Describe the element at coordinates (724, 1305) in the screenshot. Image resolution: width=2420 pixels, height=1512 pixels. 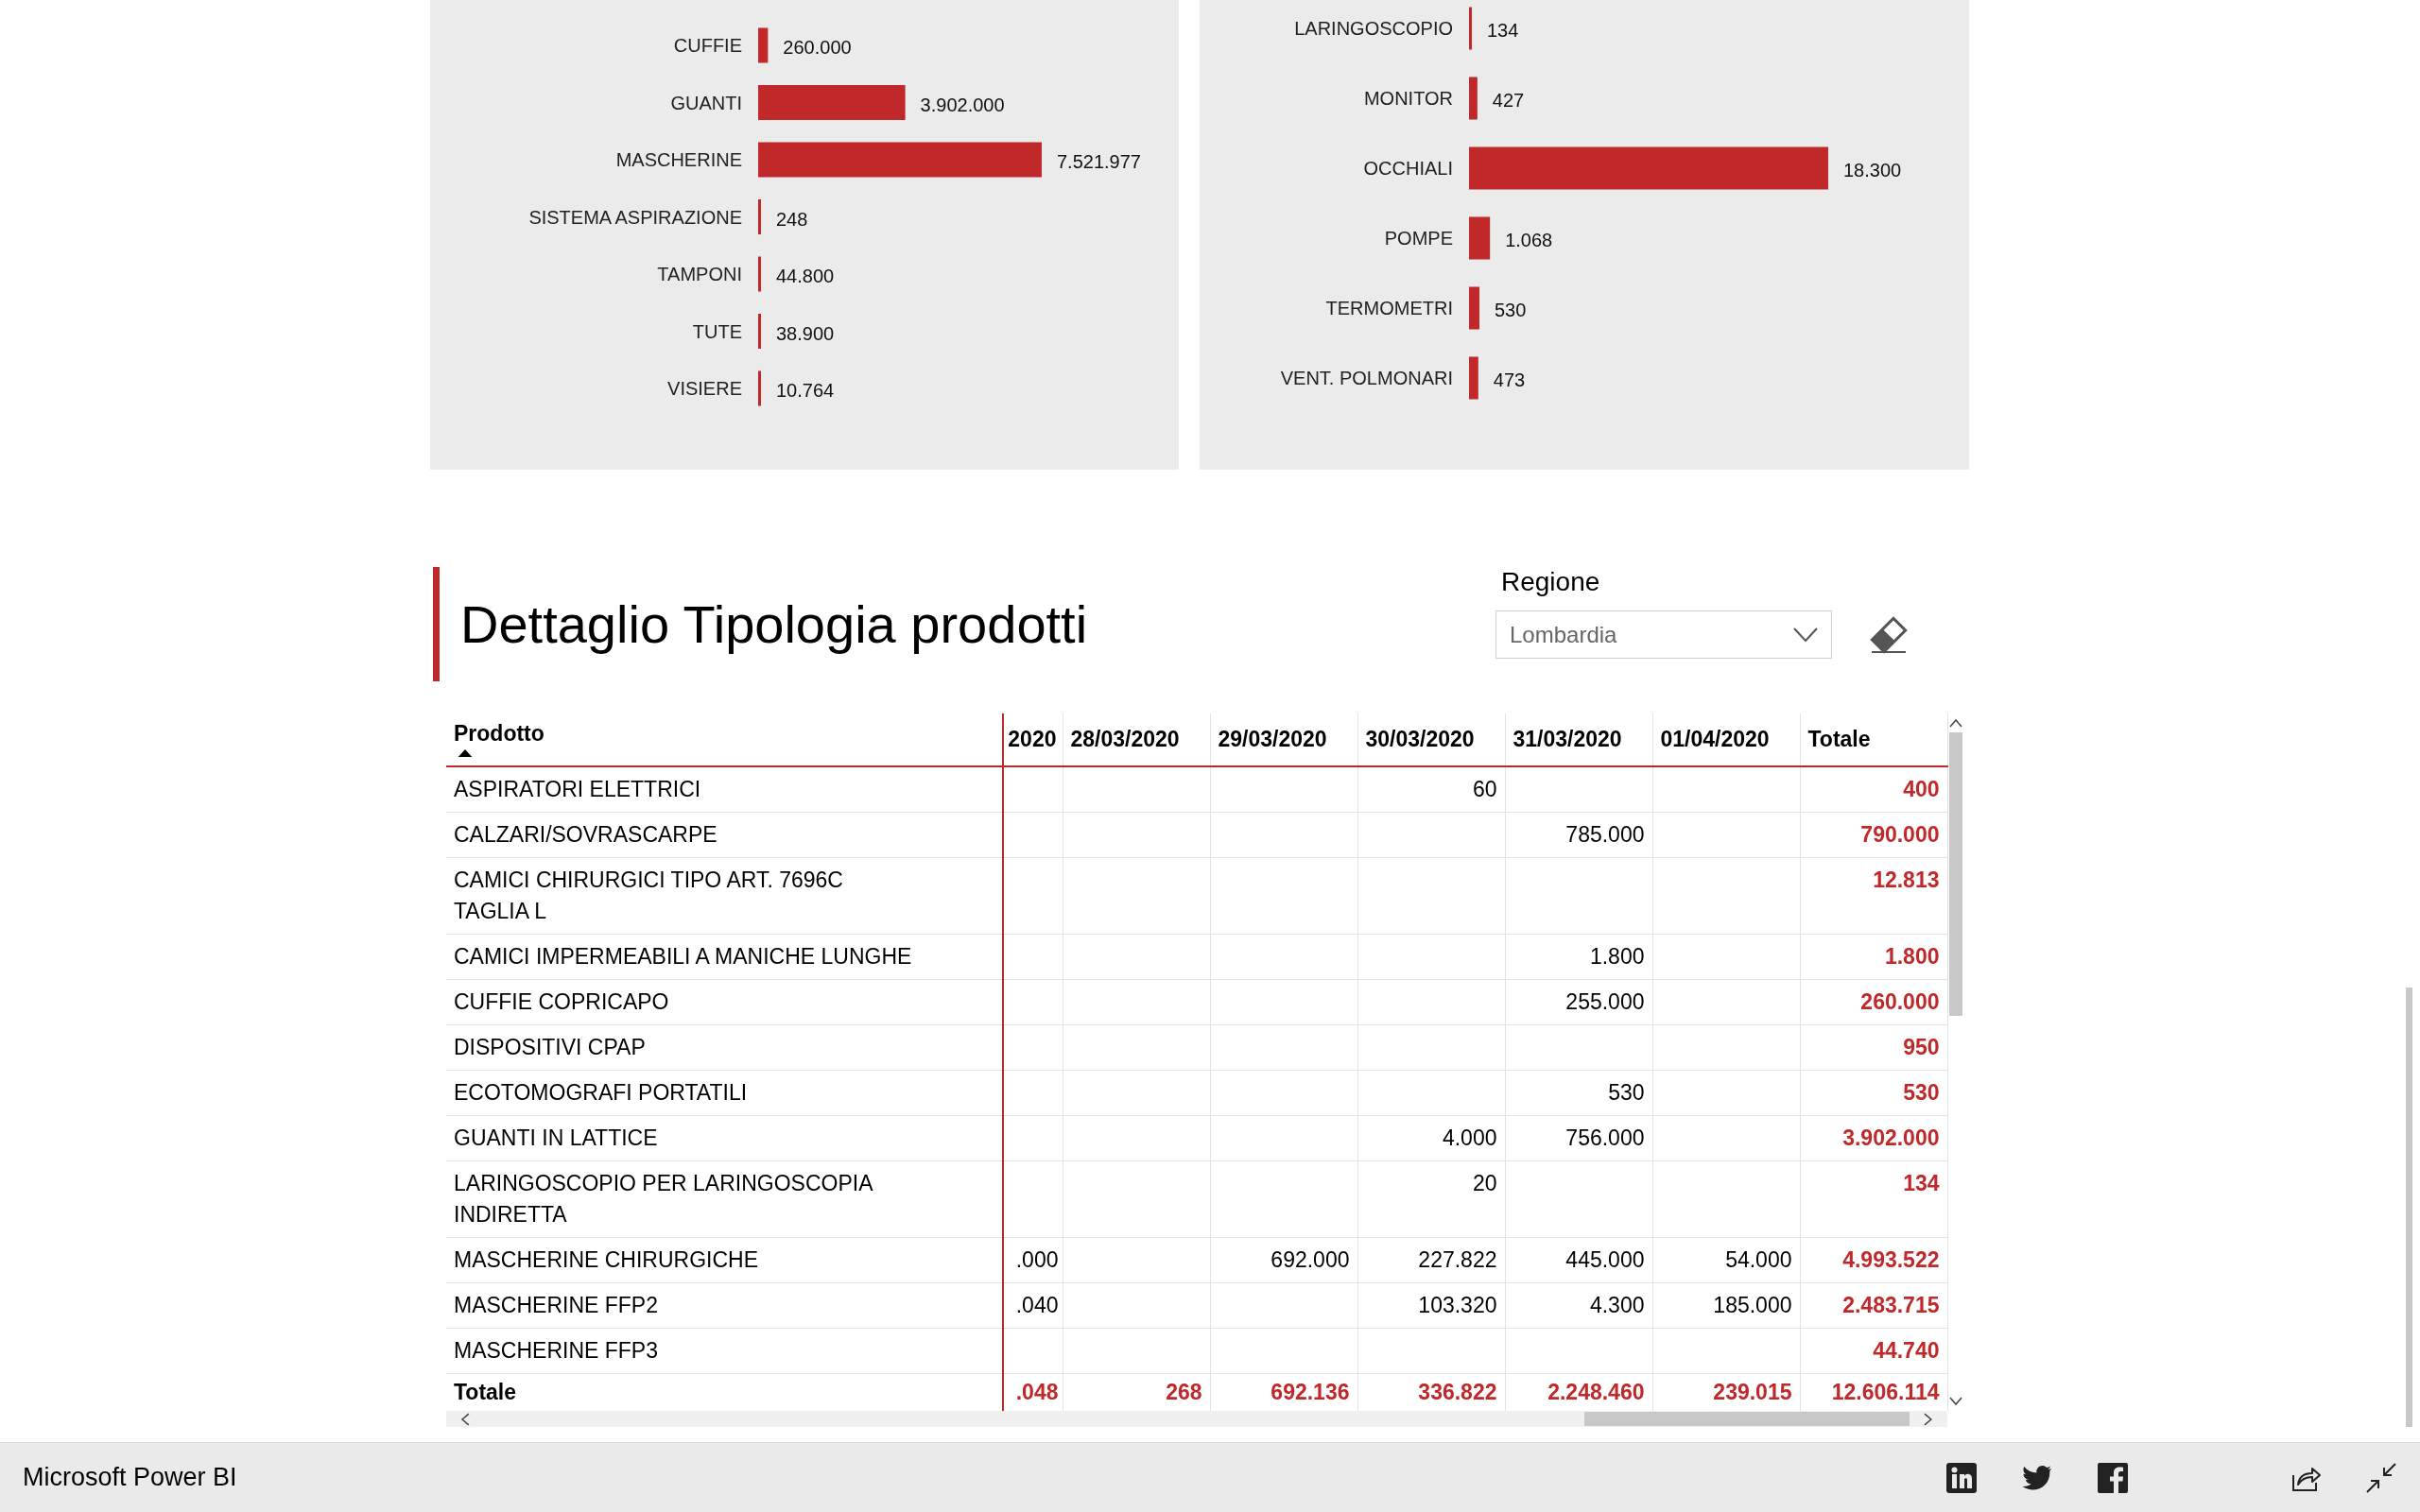
I see `table-cell: MASCHERINE FFP2` at that location.